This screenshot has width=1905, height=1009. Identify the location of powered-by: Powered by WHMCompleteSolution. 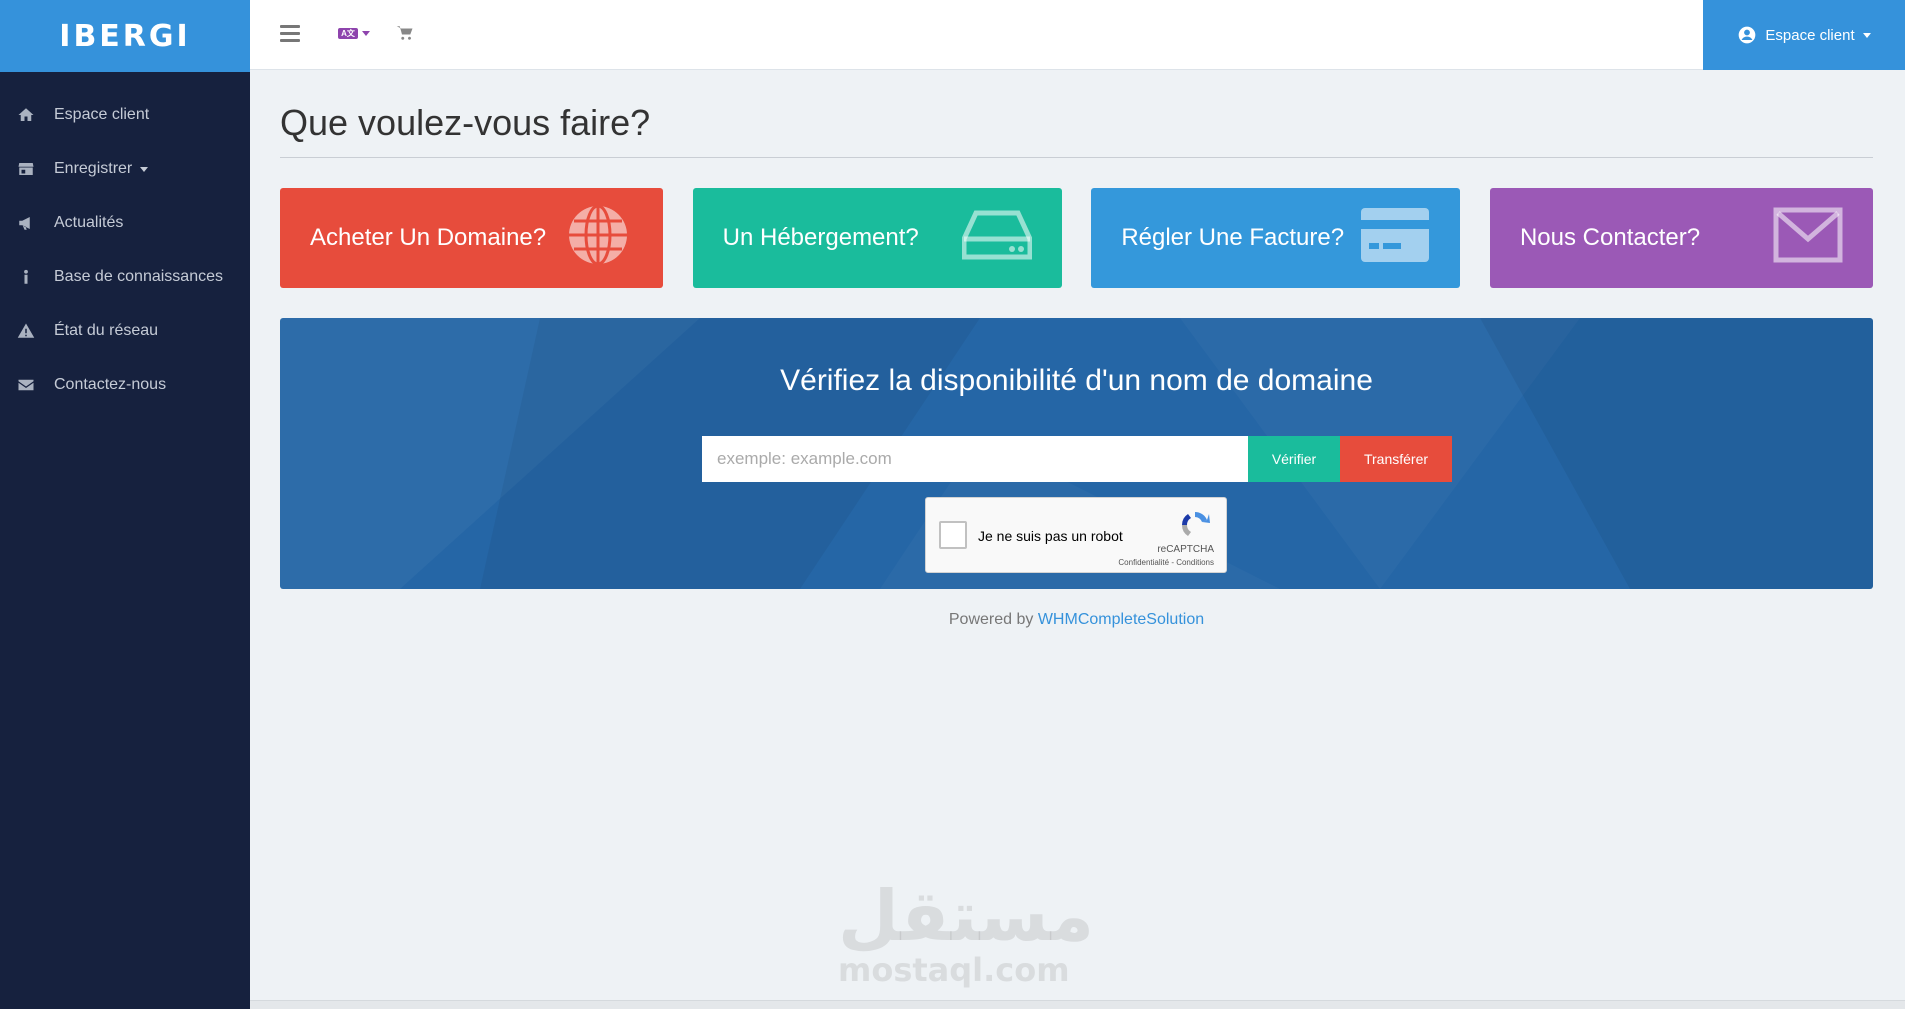
(1076, 620).